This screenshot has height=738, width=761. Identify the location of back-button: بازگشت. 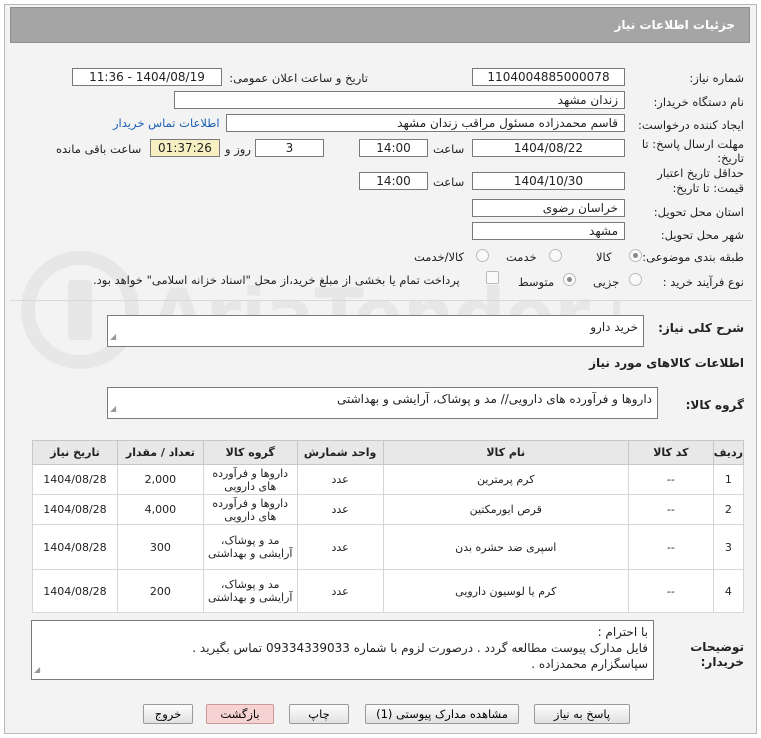
(240, 714).